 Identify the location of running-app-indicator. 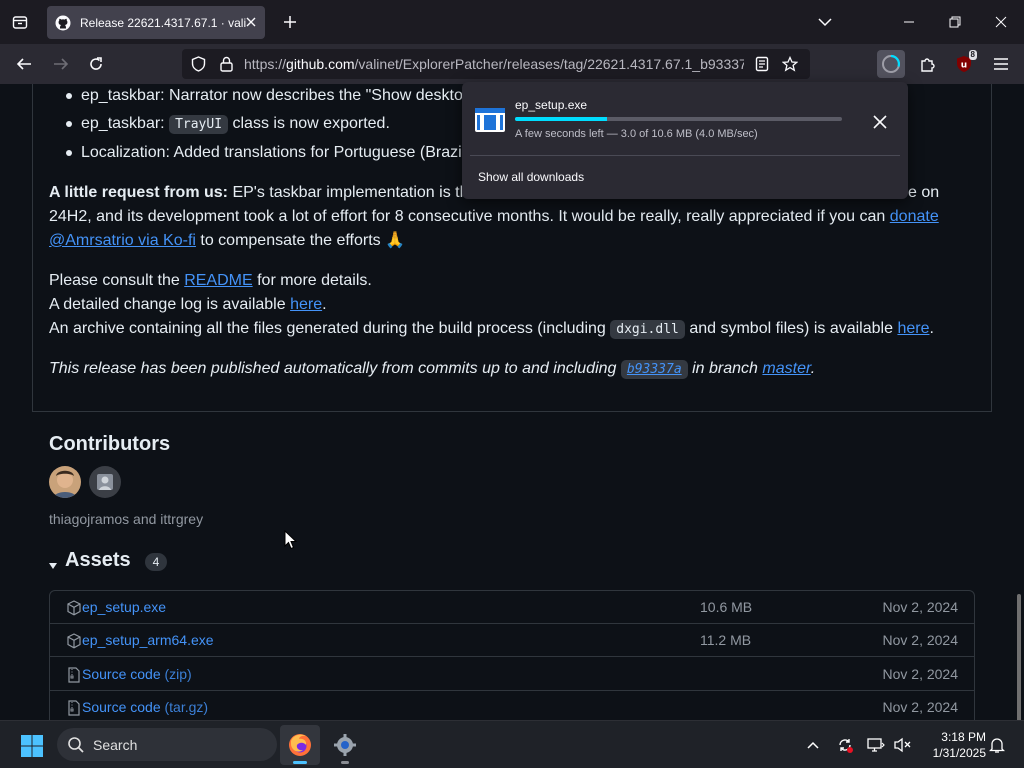
(345, 762).